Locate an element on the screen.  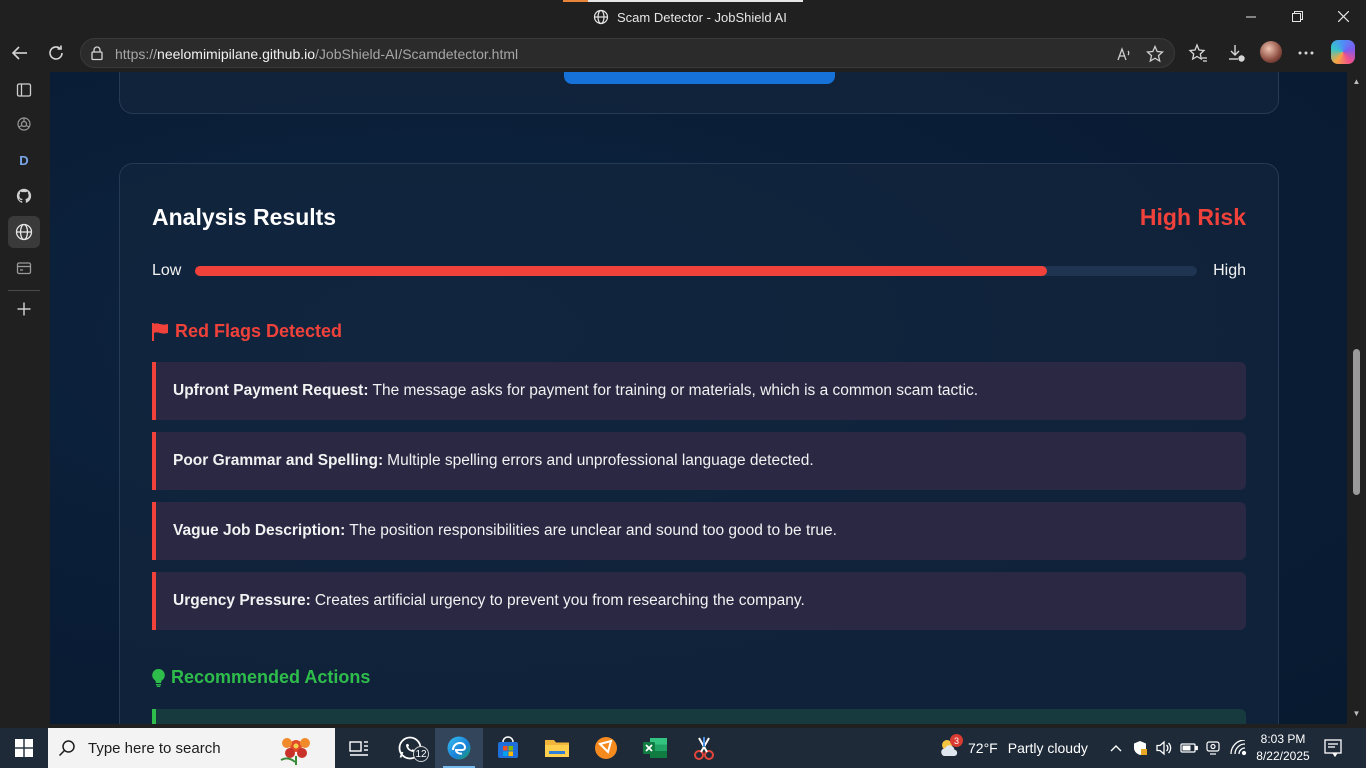
downloads-button is located at coordinates (1236, 53).